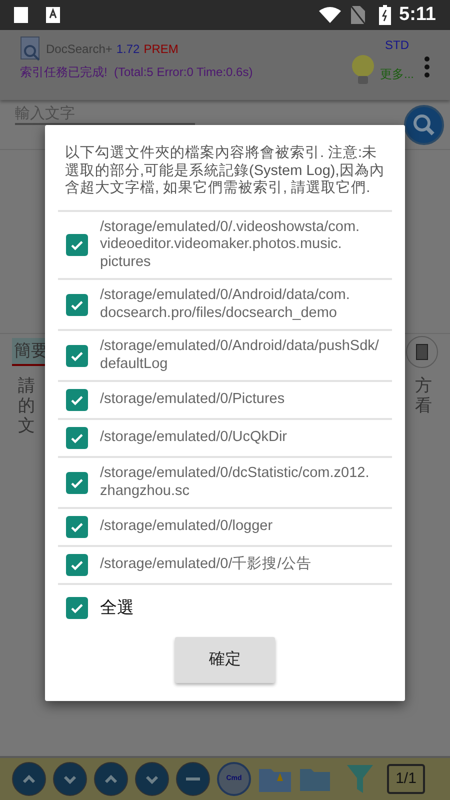 The image size is (450, 800). Describe the element at coordinates (193, 438) in the screenshot. I see `folder-path: /storage/emulated/0/UcQkDir` at that location.